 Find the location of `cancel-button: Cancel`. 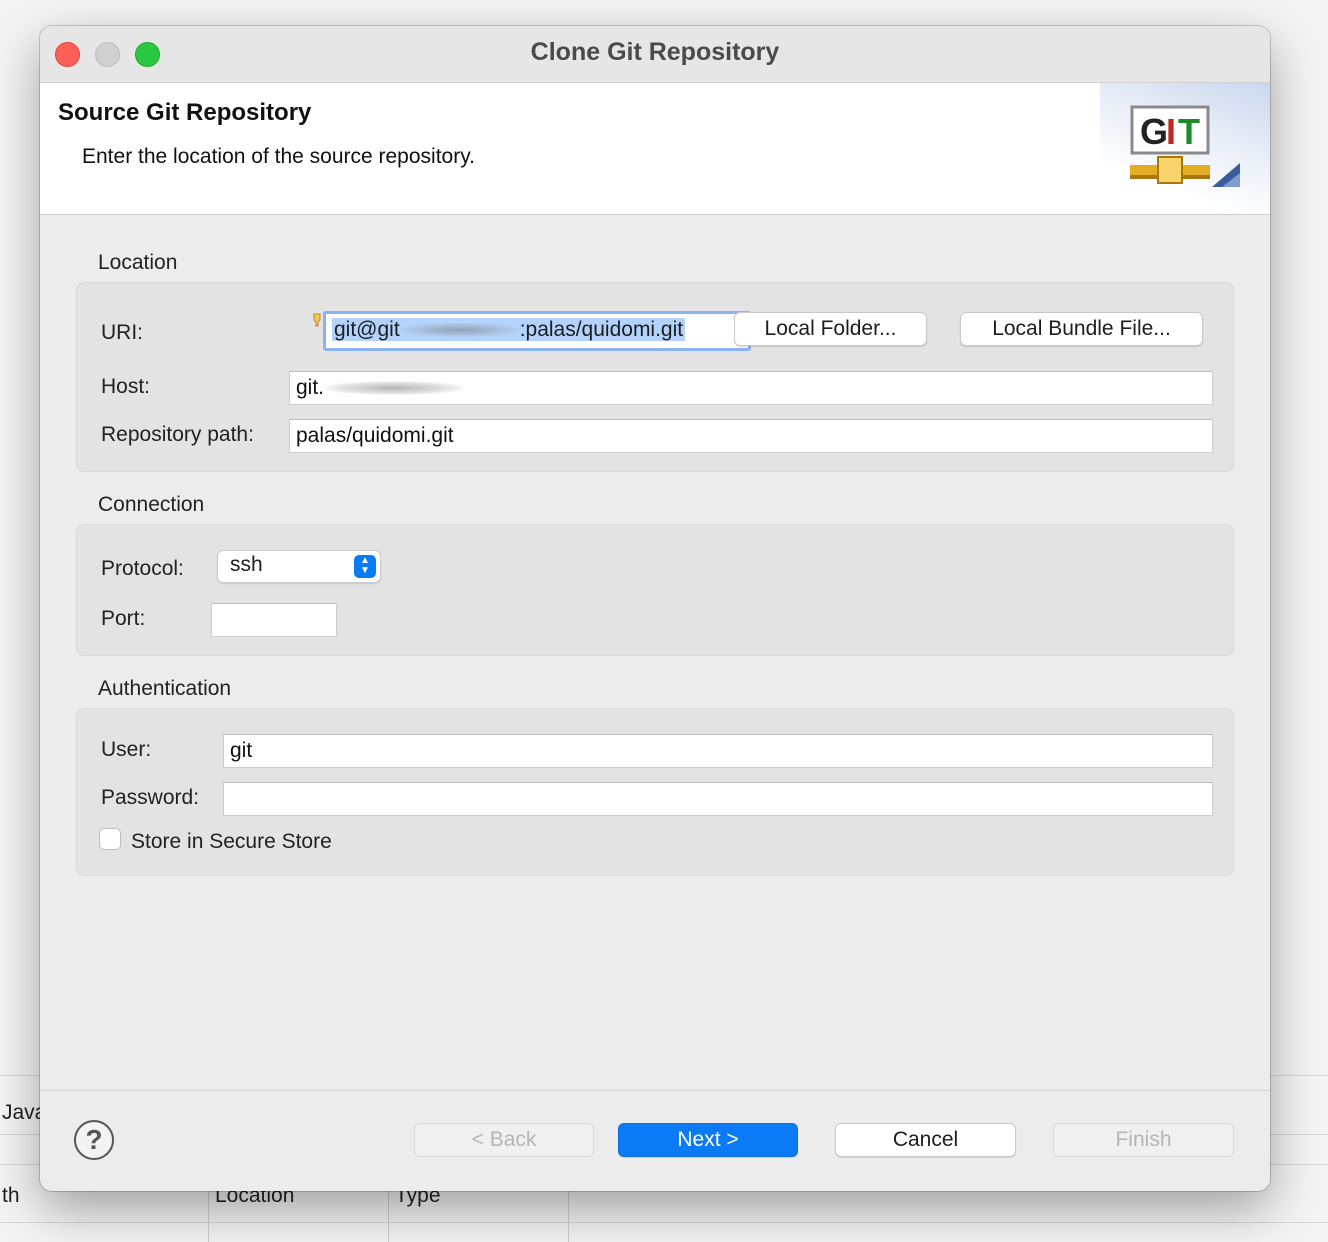

cancel-button: Cancel is located at coordinates (925, 1140).